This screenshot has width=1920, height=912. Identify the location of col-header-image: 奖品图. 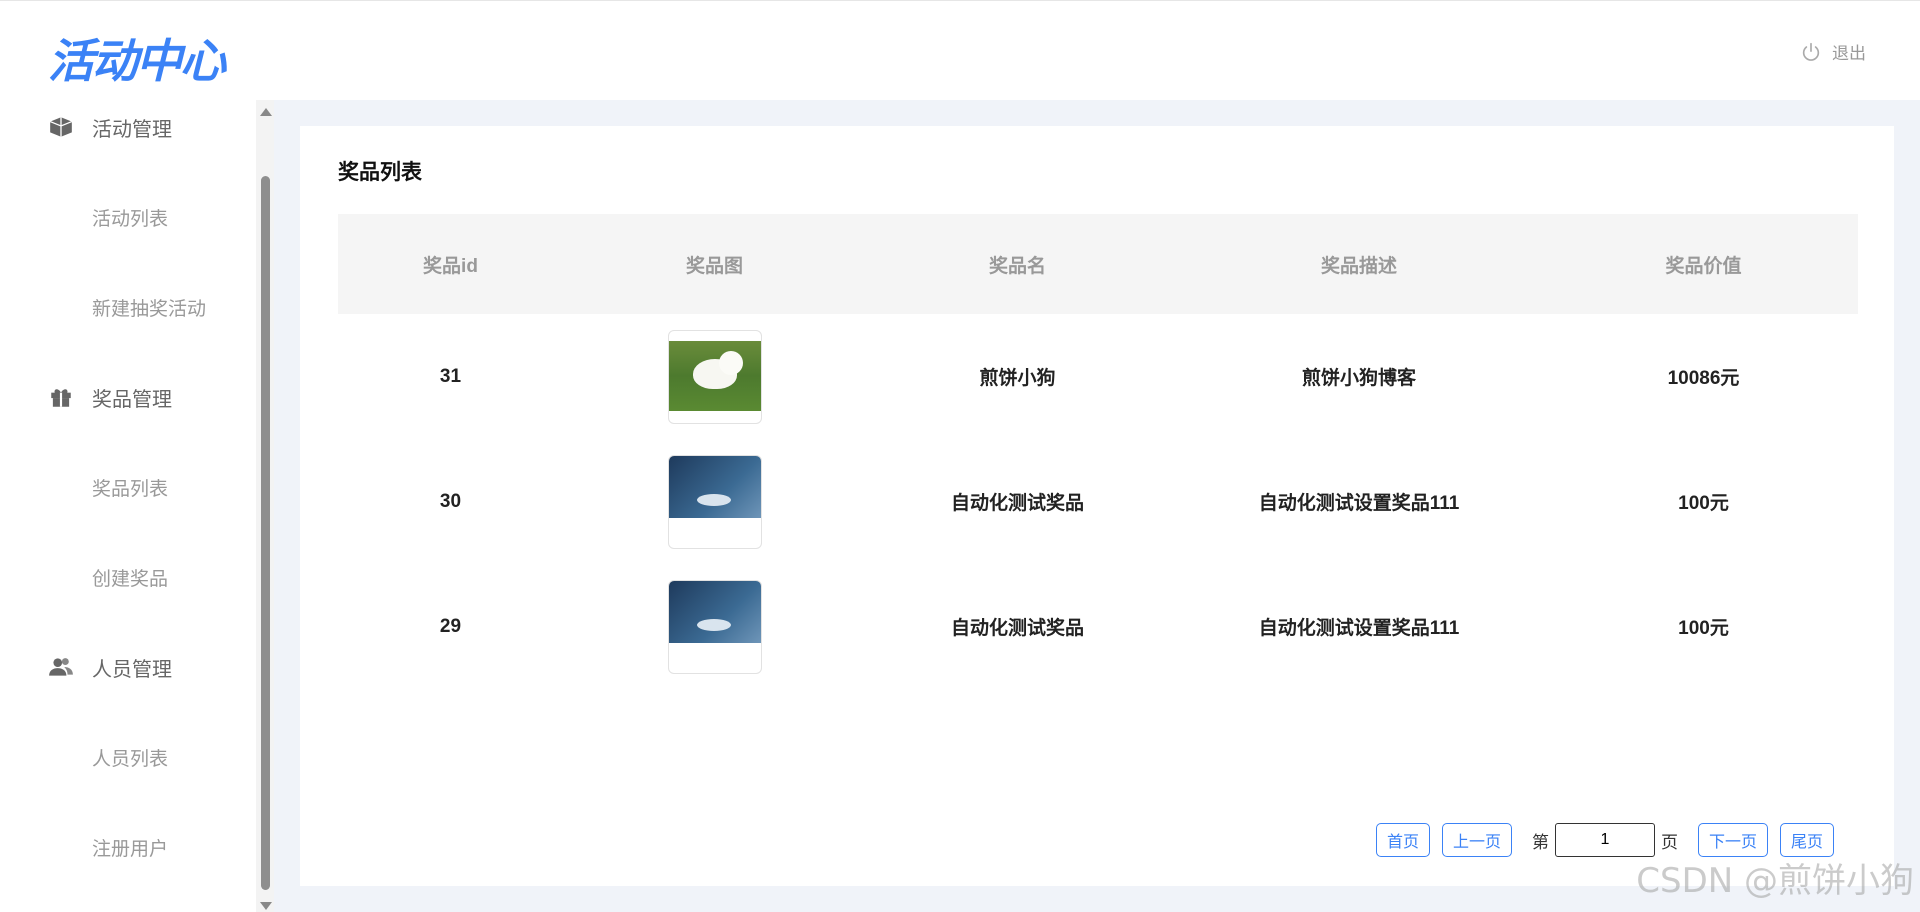
(714, 266).